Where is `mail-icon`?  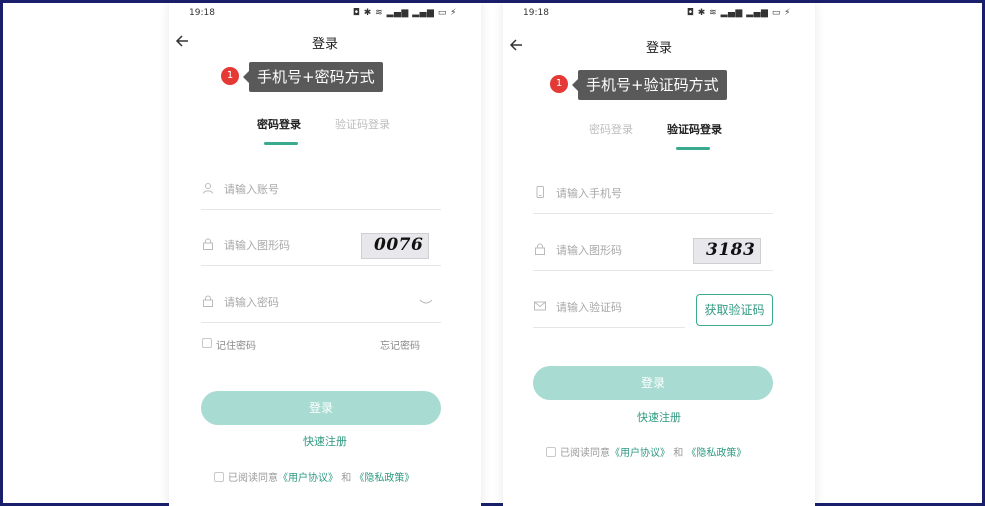 mail-icon is located at coordinates (540, 306).